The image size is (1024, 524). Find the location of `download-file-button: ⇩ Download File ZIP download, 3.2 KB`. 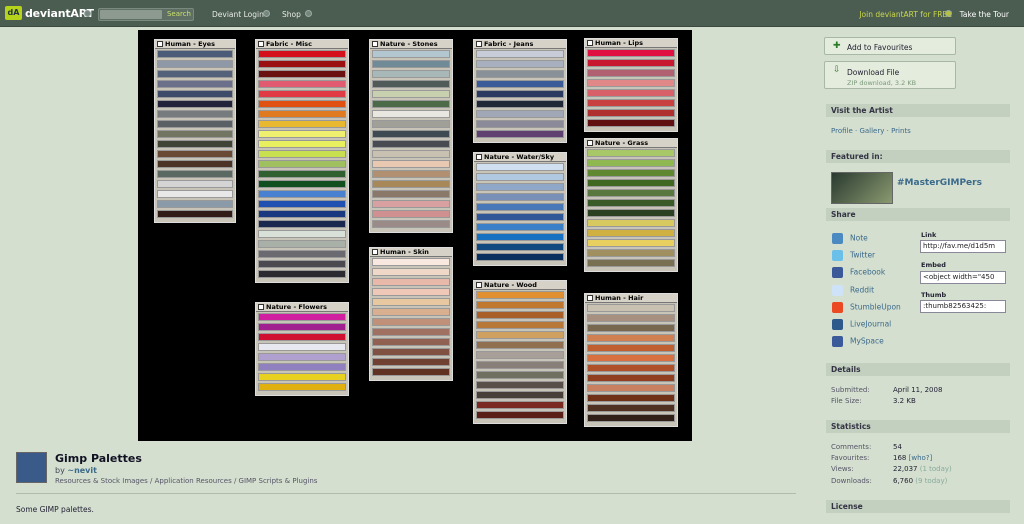

download-file-button: ⇩ Download File ZIP download, 3.2 KB is located at coordinates (890, 75).